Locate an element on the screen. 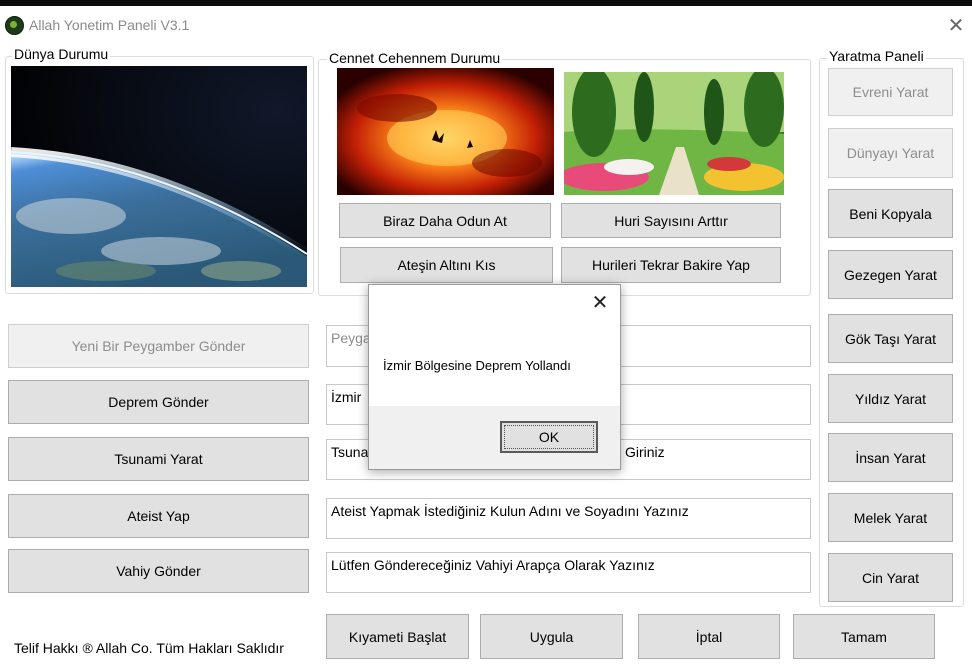  window-close-icon: ✕ is located at coordinates (956, 26).